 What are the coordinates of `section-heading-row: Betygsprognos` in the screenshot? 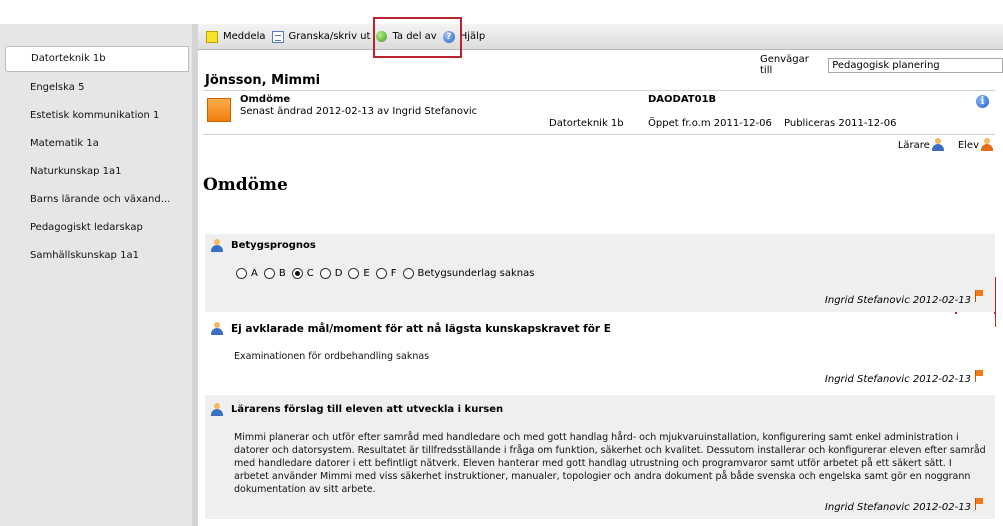 It's located at (600, 245).